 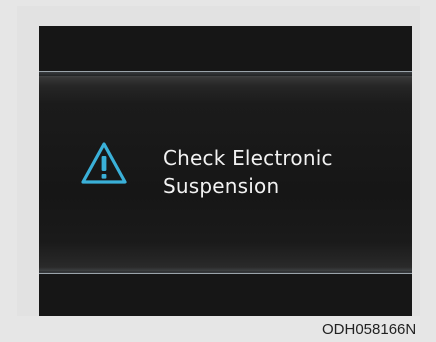 I want to click on figure-code: ODH058166N, so click(x=369, y=329).